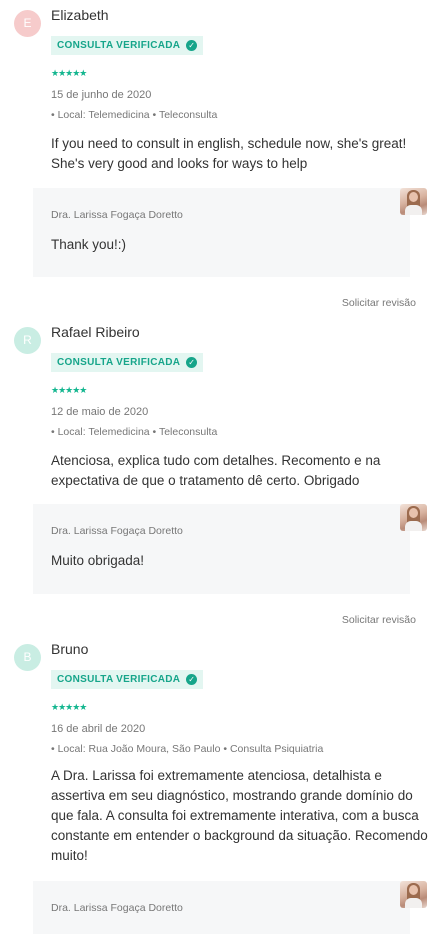  What do you see at coordinates (230, 232) in the screenshot?
I see `doctor-reply: Dra. Larissa Fogaça Doretto Thank you!:)` at bounding box center [230, 232].